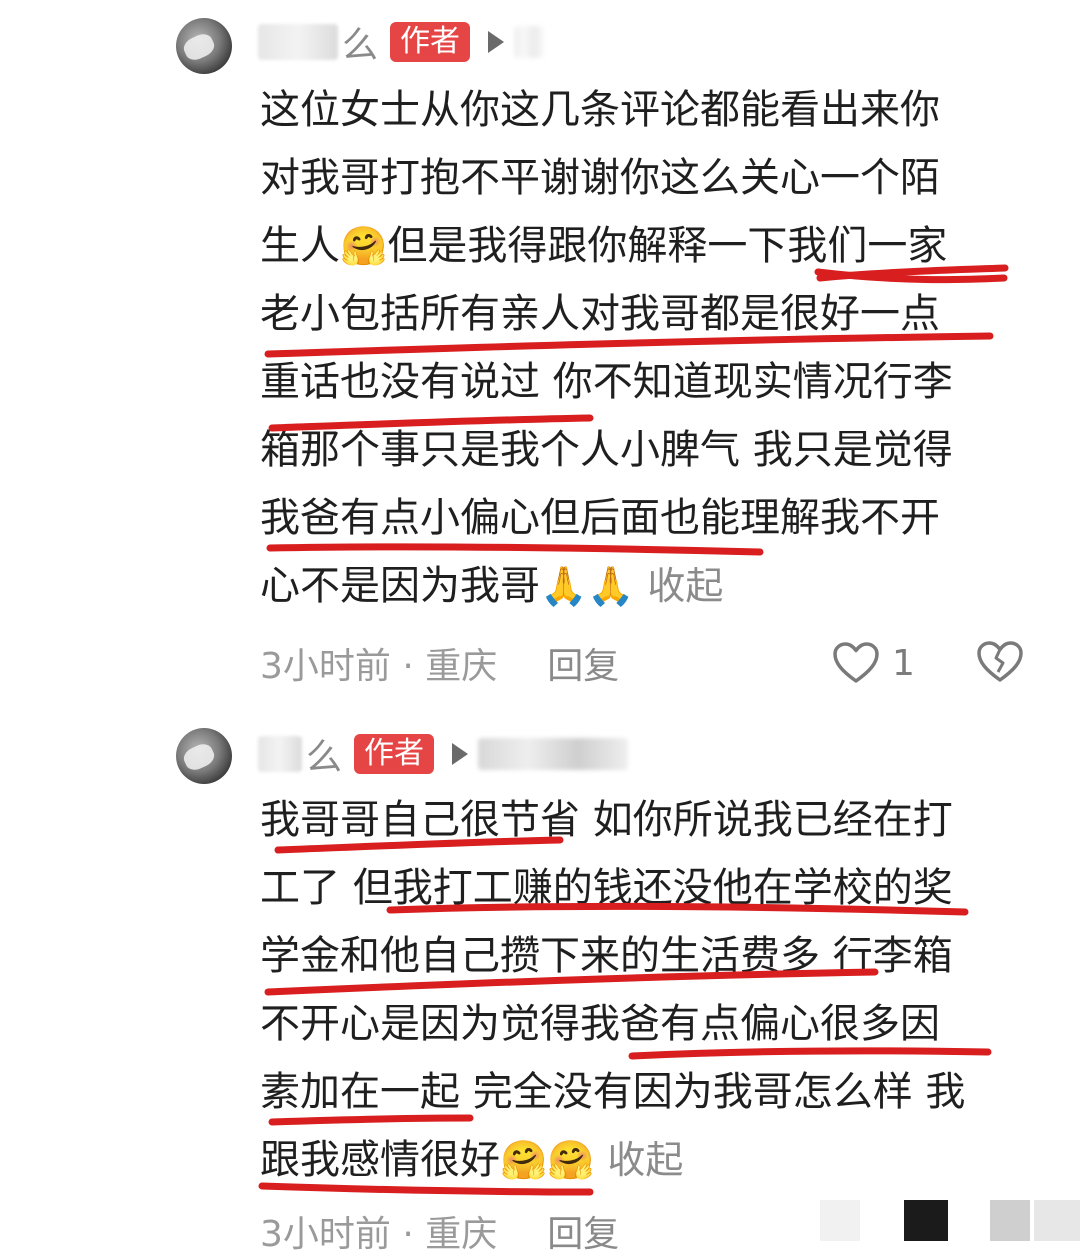 This screenshot has width=1080, height=1257. Describe the element at coordinates (400, 586) in the screenshot. I see `text-line: 心不是因为我哥` at that location.